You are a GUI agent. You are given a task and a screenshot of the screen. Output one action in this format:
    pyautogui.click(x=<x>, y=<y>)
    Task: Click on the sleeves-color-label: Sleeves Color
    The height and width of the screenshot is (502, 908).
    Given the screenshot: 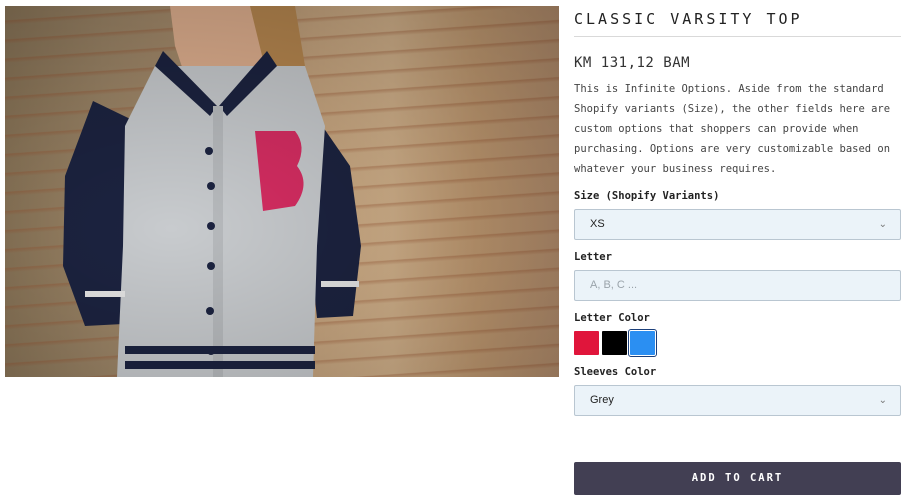 What is the action you would take?
    pyautogui.click(x=615, y=372)
    